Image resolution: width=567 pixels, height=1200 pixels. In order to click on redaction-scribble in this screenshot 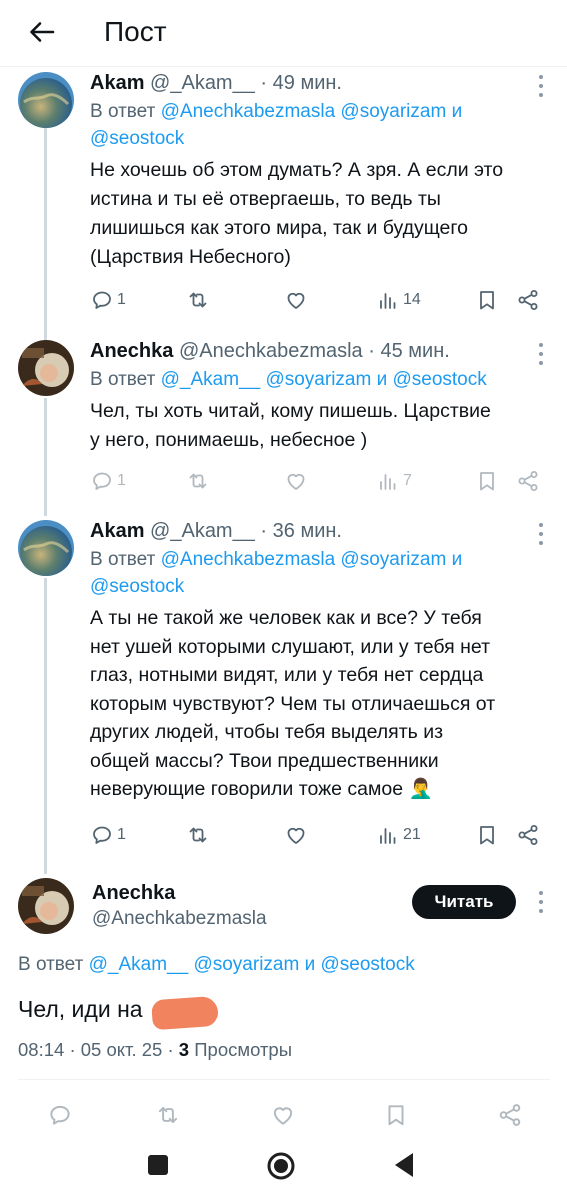, I will do `click(185, 1013)`.